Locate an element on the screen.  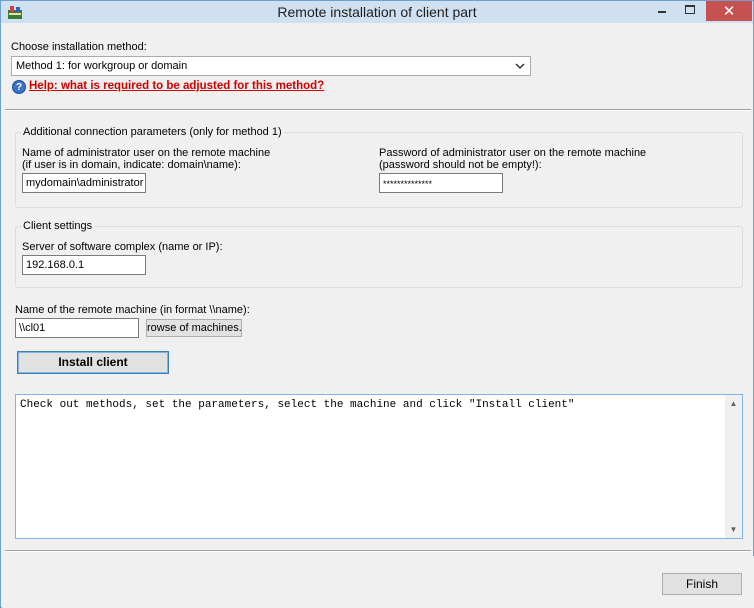
maximize-icon is located at coordinates (690, 9).